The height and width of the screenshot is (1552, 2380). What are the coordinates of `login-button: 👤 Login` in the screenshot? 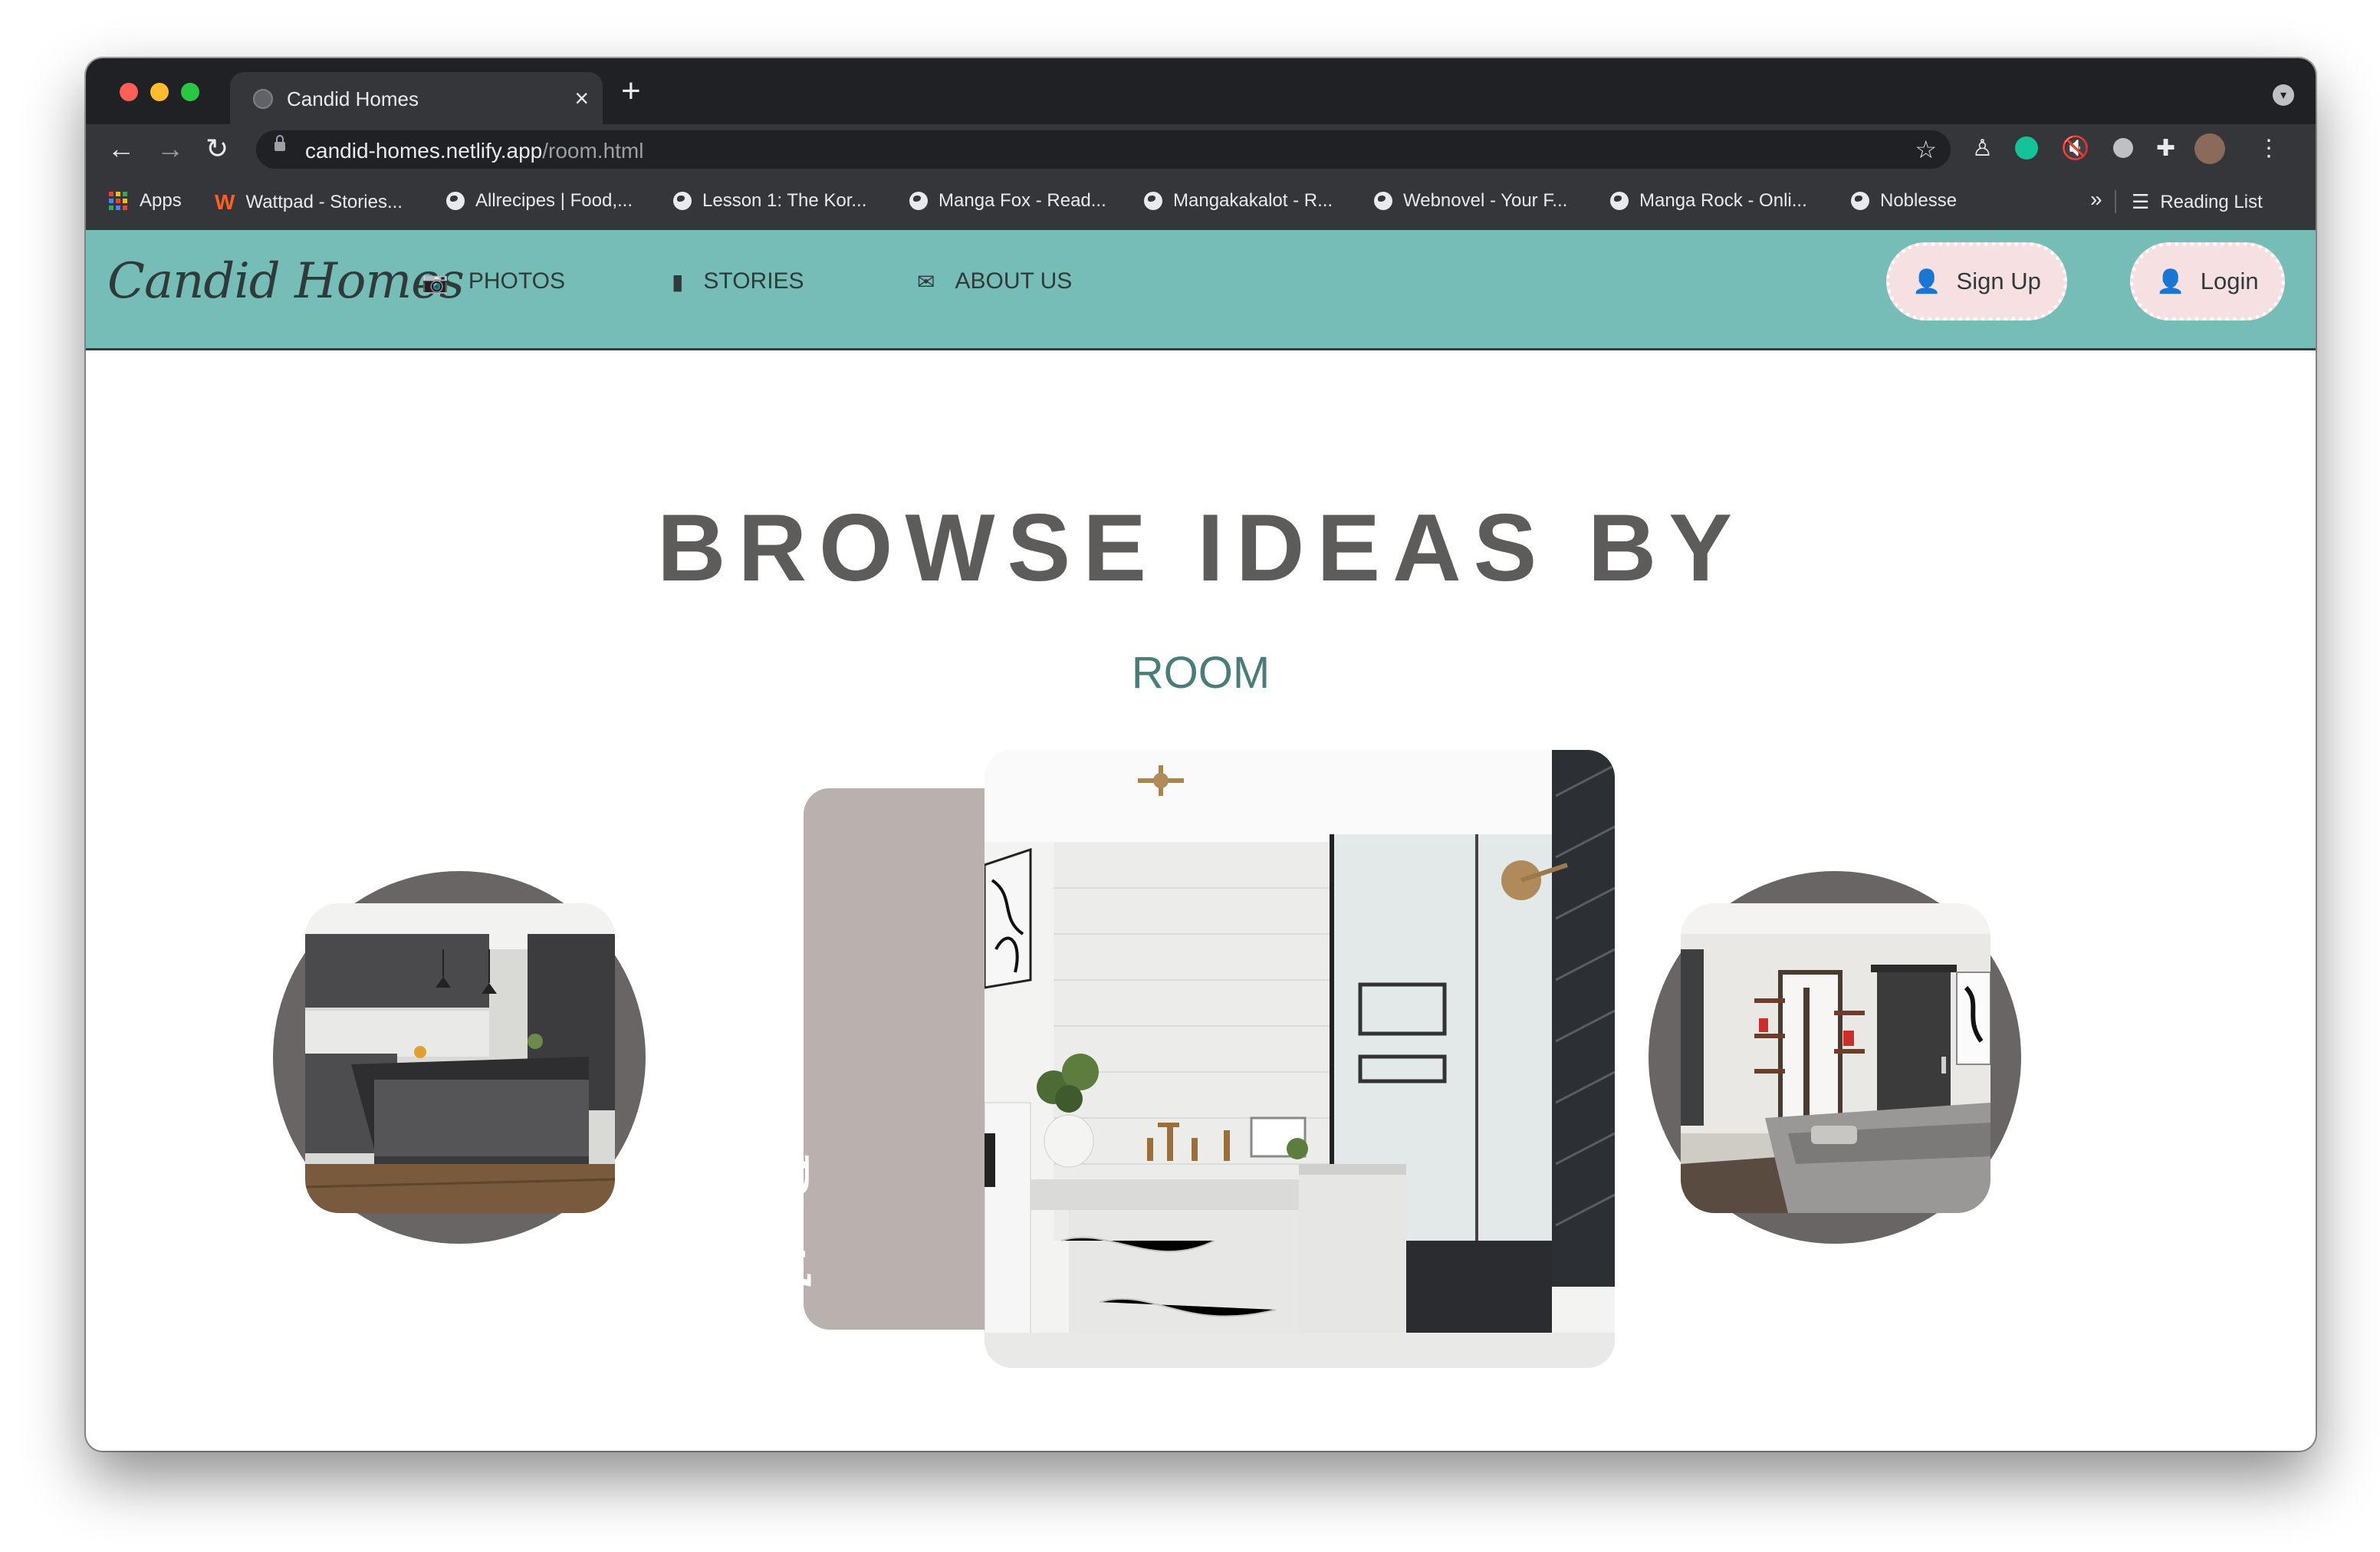 It's located at (2207, 281).